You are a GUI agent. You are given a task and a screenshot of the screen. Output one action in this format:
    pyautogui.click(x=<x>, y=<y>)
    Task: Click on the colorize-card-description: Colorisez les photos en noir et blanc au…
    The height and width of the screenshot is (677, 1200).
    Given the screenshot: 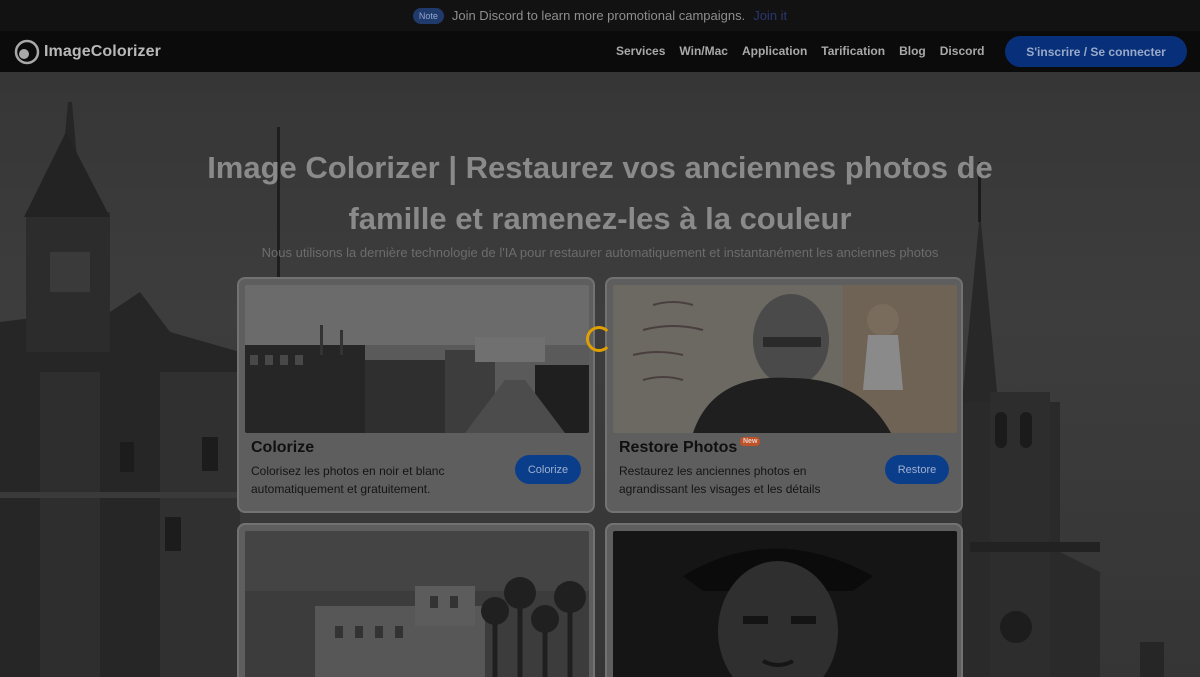 What is the action you would take?
    pyautogui.click(x=348, y=480)
    